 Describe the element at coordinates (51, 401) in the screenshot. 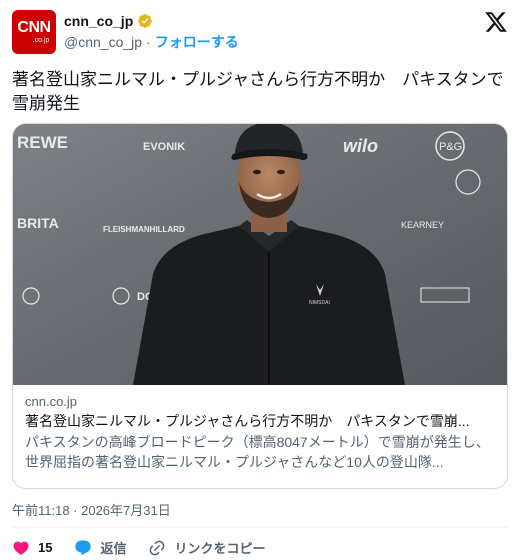

I see `card-domain: cnn.co.jp` at that location.